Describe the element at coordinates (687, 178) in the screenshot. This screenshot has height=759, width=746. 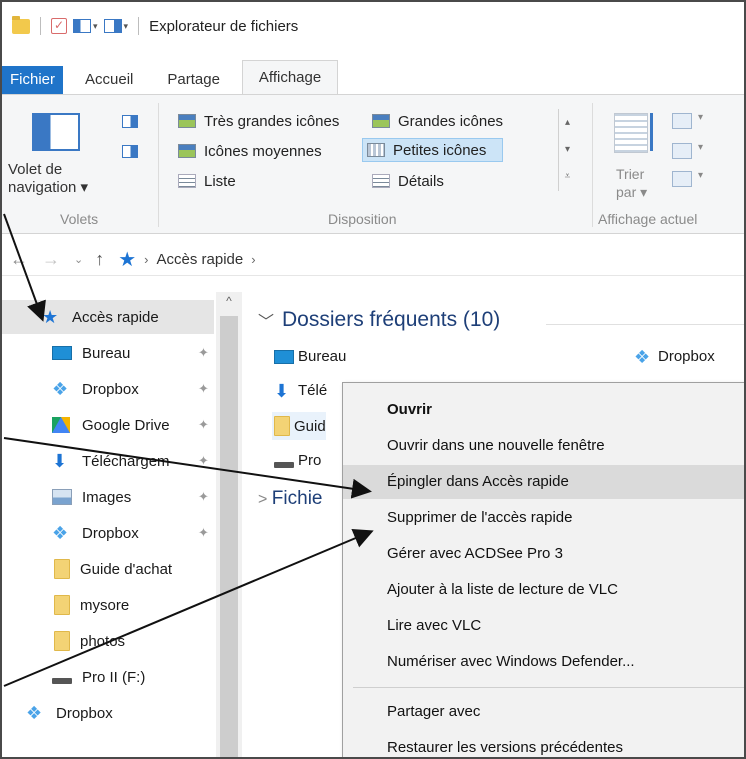
I see `size-columns-icon` at that location.